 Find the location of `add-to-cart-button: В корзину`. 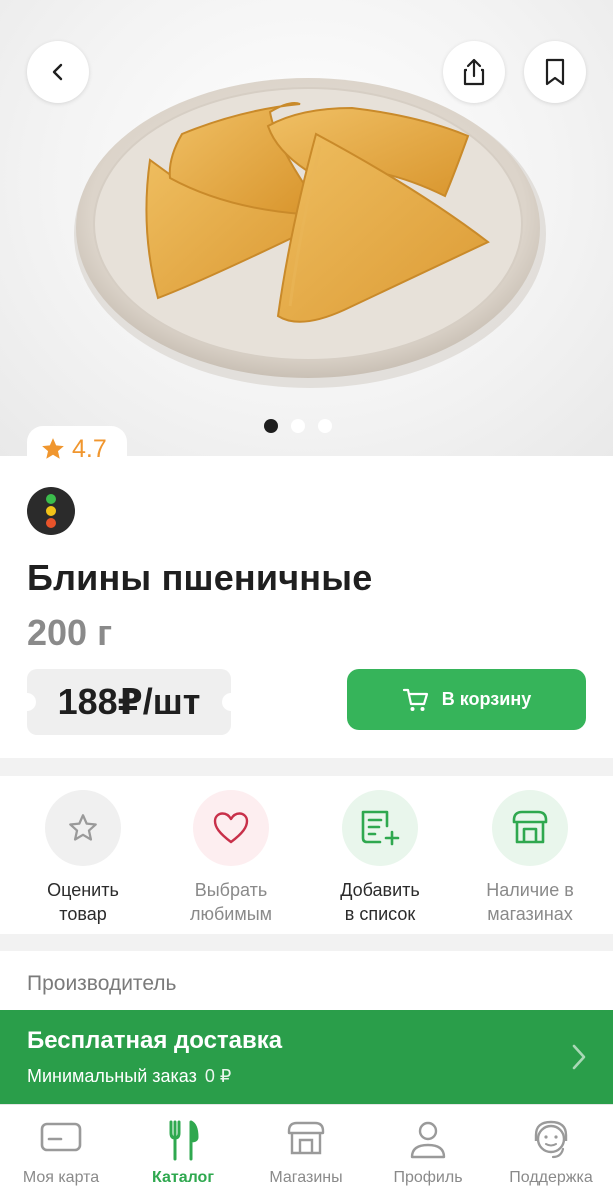

add-to-cart-button: В корзину is located at coordinates (466, 699).